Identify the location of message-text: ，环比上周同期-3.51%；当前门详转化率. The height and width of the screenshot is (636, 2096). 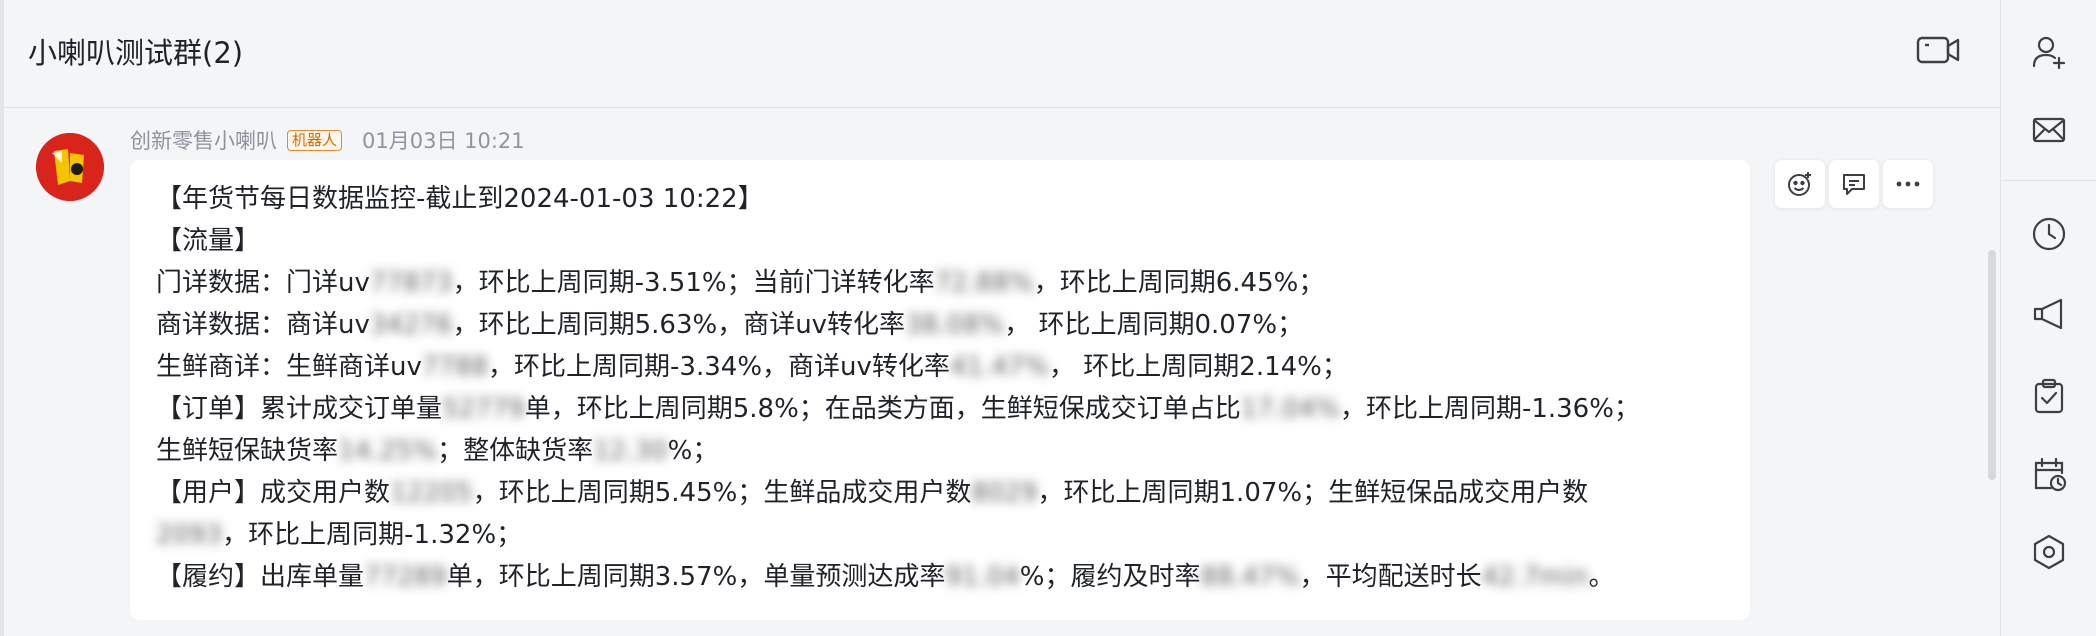
(693, 283).